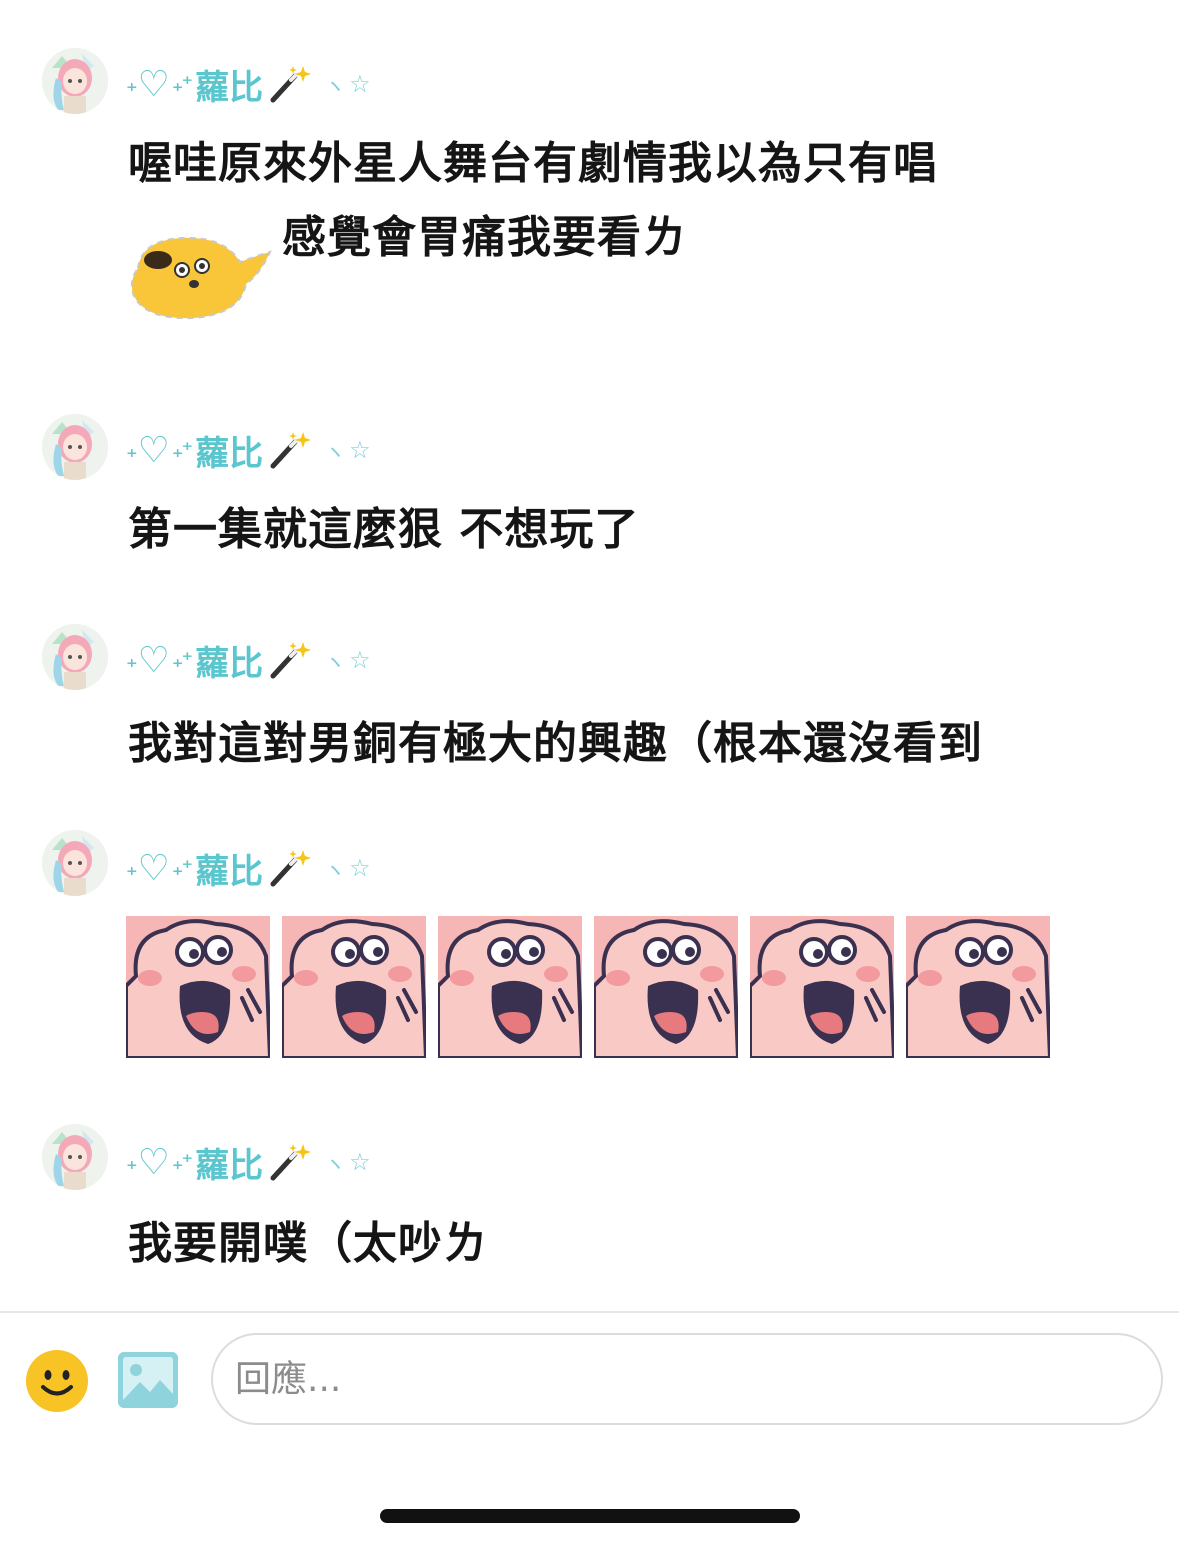 This screenshot has height=1548, width=1179. What do you see at coordinates (384, 529) in the screenshot?
I see `message-text: 第一集就這麼狠 不想玩了` at bounding box center [384, 529].